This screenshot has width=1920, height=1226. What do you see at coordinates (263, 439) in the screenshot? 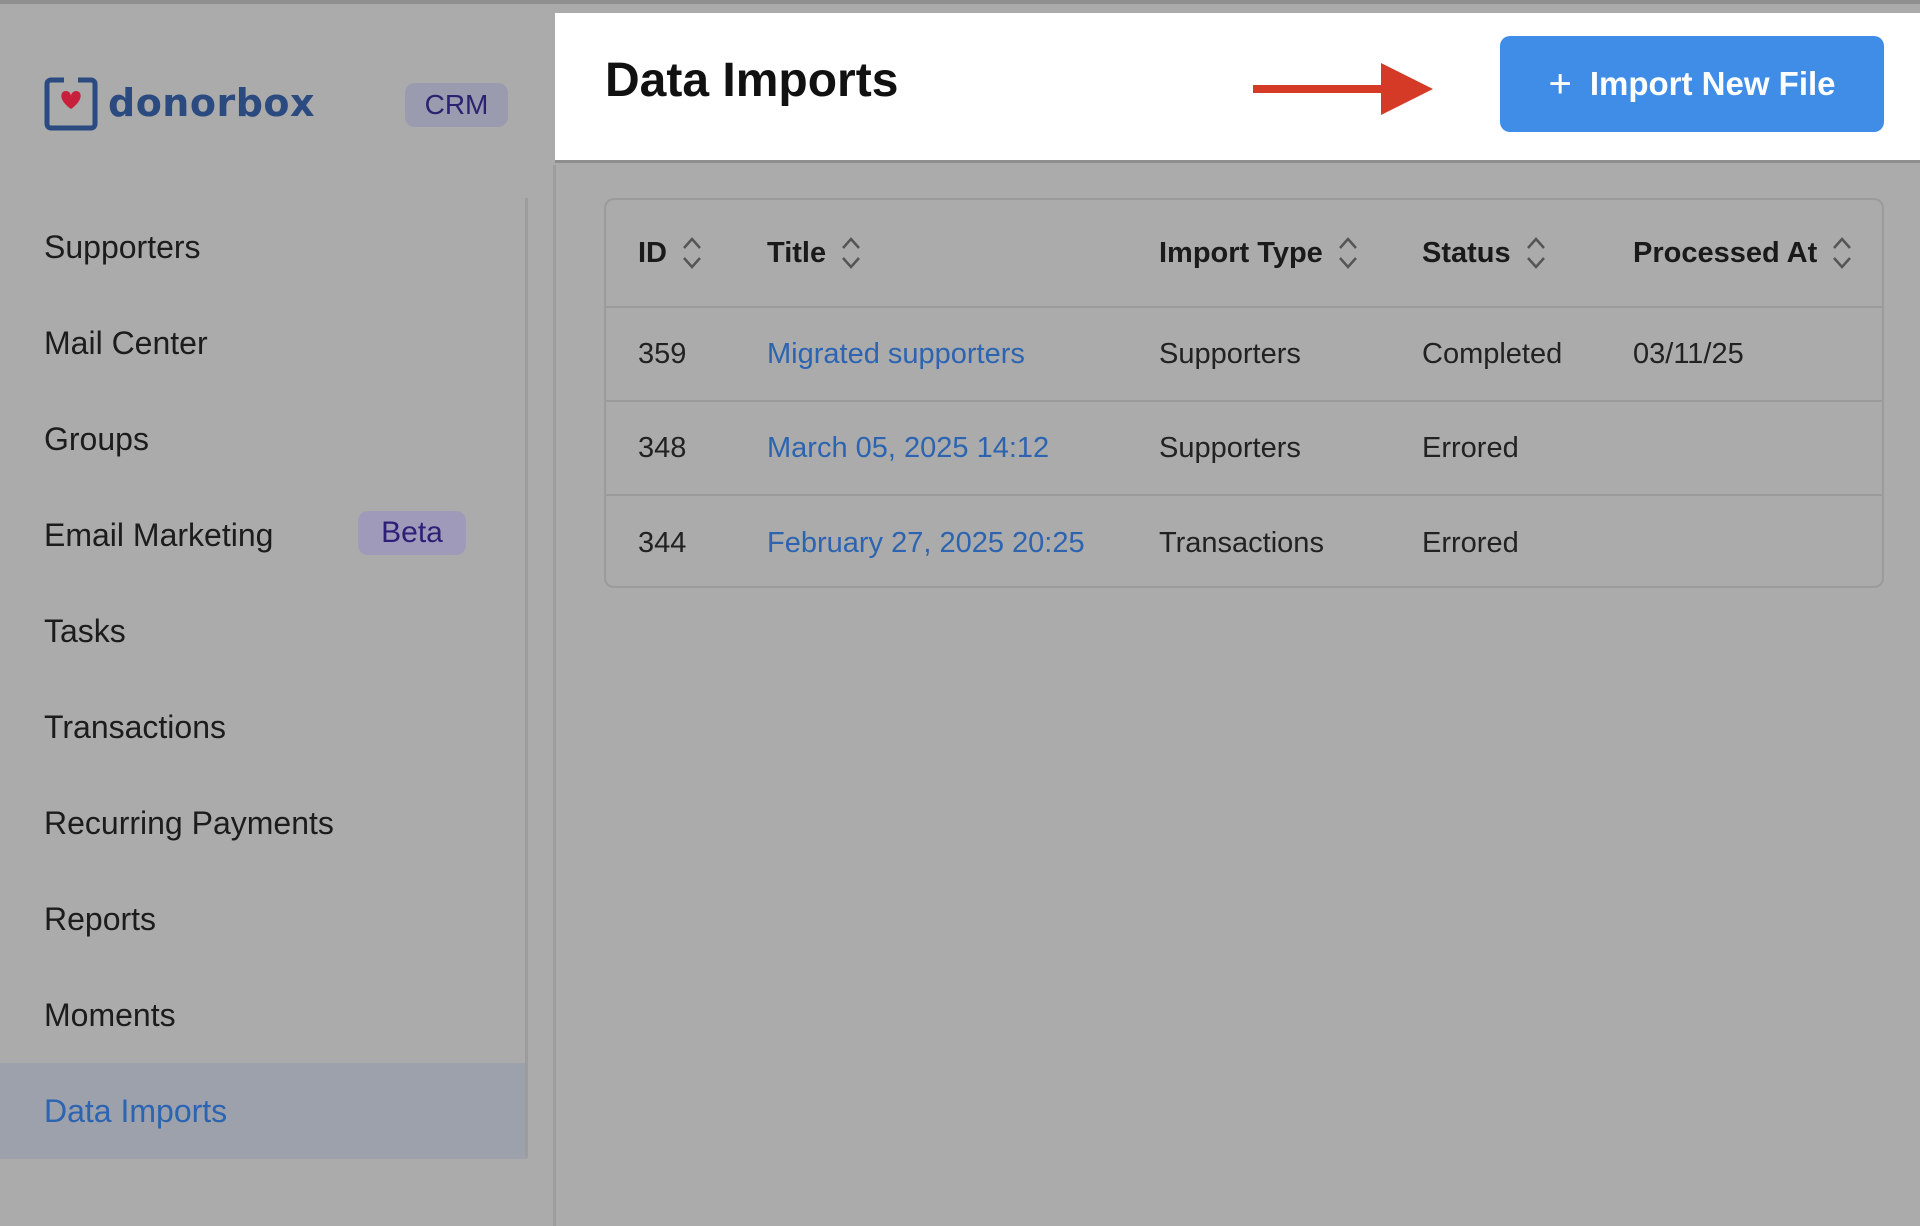
I see `sidebar-item-groups: Groups` at bounding box center [263, 439].